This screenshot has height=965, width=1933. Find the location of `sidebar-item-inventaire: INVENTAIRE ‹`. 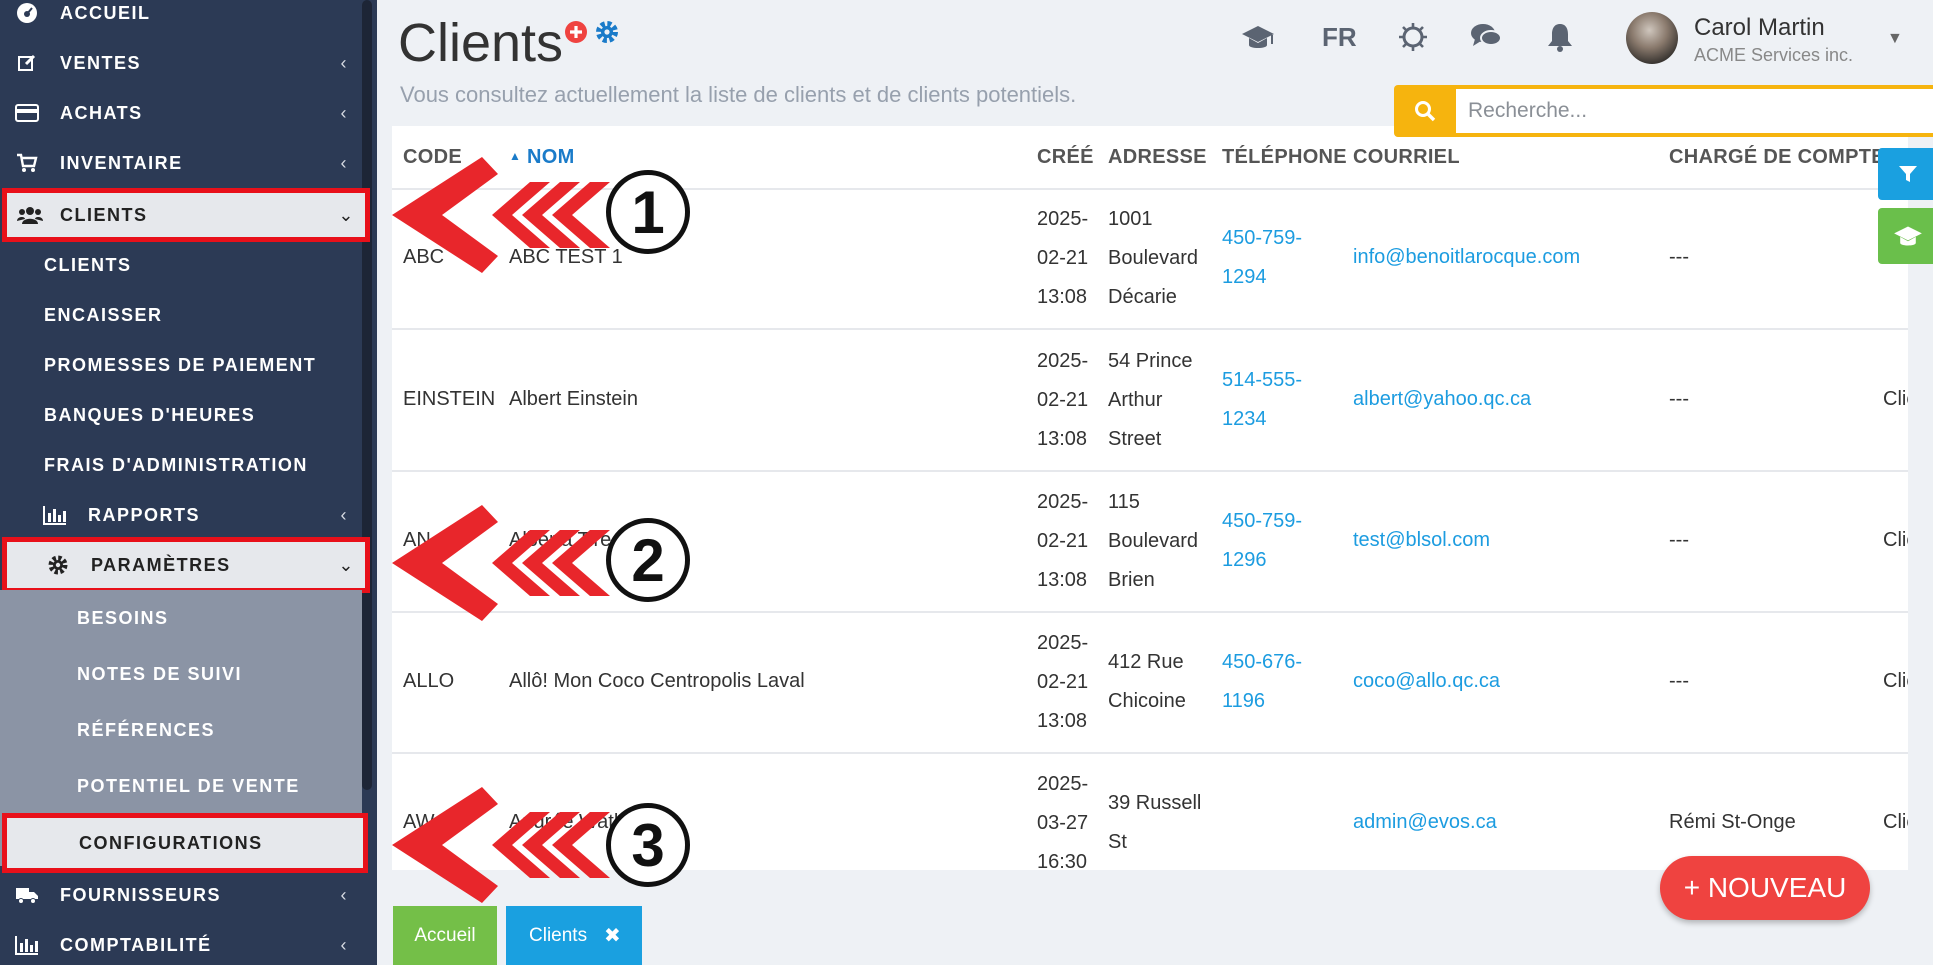

sidebar-item-inventaire: INVENTAIRE ‹ is located at coordinates (181, 163).